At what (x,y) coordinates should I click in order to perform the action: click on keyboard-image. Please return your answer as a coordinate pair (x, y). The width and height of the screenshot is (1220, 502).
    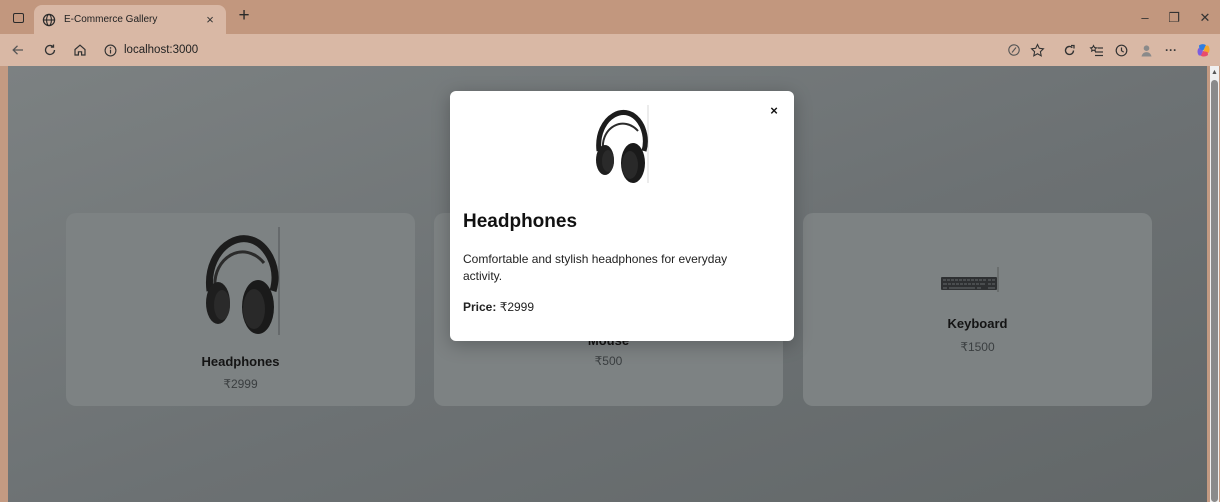
    Looking at the image, I should click on (970, 279).